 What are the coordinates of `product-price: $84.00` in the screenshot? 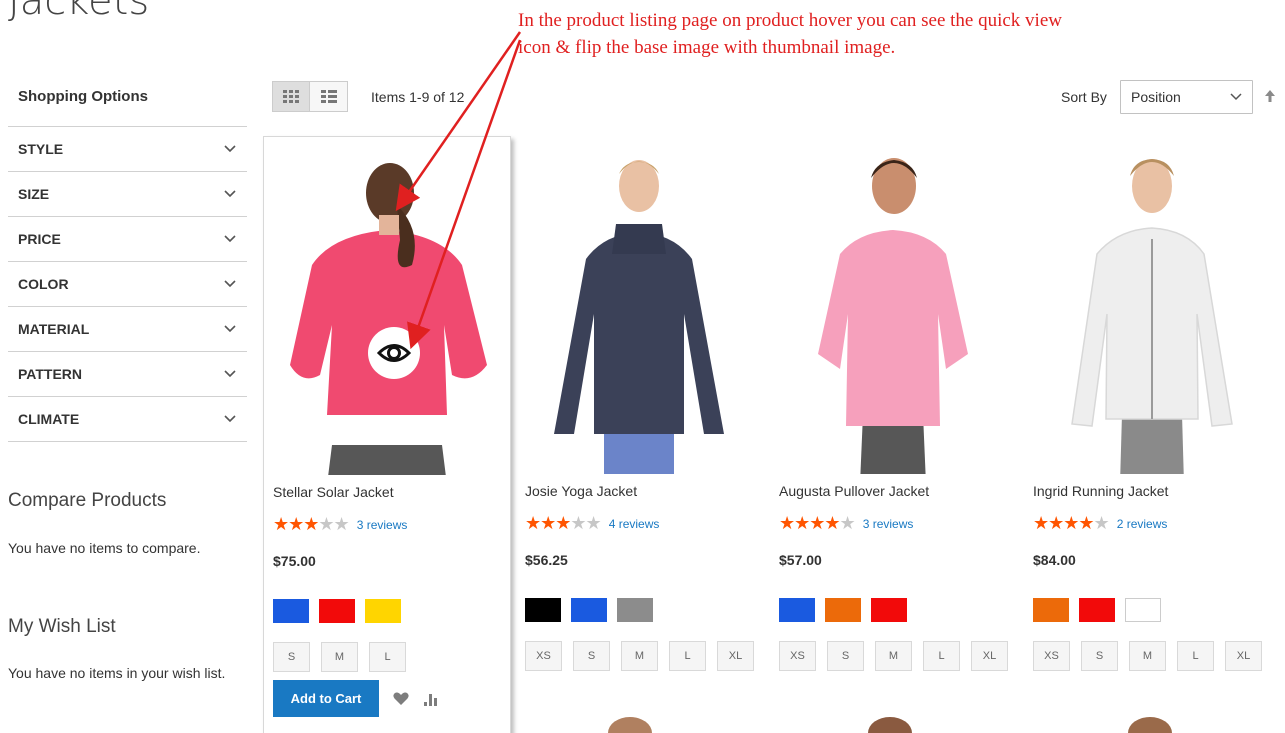 It's located at (1054, 560).